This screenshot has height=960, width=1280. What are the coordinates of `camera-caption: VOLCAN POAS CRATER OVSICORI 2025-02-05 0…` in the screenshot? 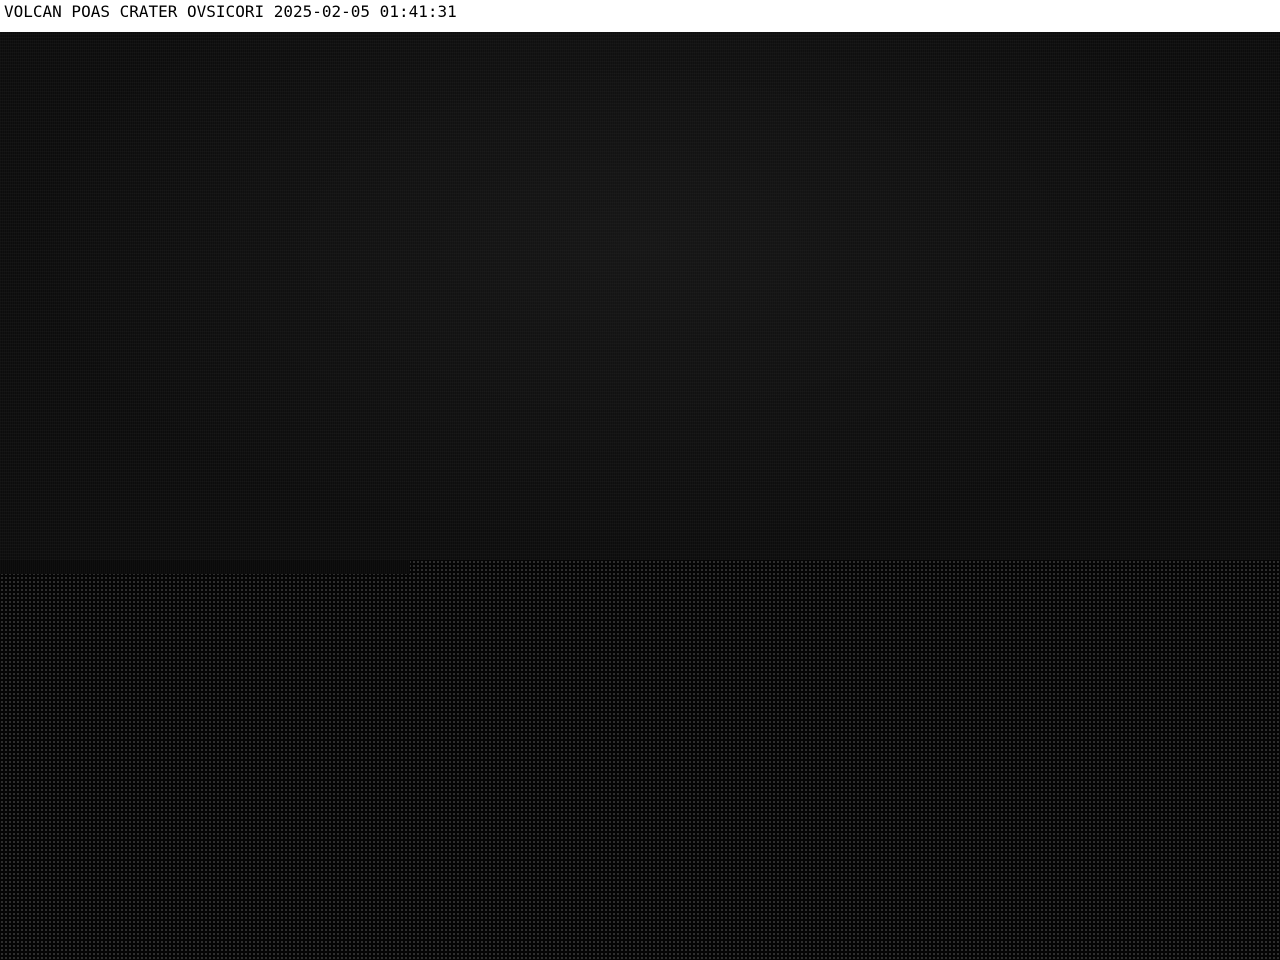 It's located at (230, 11).